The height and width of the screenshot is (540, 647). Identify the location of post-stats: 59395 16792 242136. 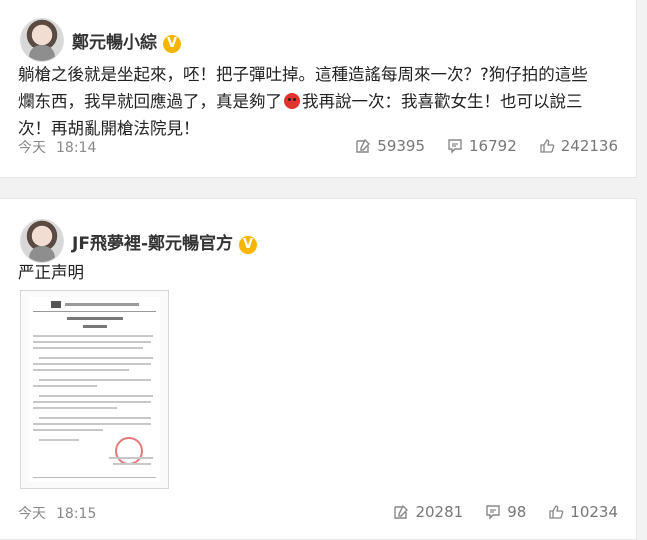
(486, 146).